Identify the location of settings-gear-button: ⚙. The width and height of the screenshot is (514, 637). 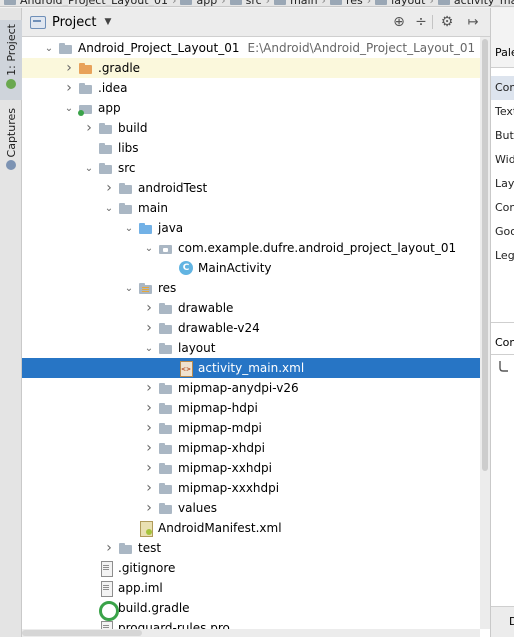
(447, 22).